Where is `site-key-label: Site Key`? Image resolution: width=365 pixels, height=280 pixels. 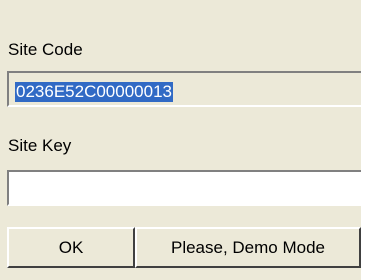
site-key-label: Site Key is located at coordinates (40, 145).